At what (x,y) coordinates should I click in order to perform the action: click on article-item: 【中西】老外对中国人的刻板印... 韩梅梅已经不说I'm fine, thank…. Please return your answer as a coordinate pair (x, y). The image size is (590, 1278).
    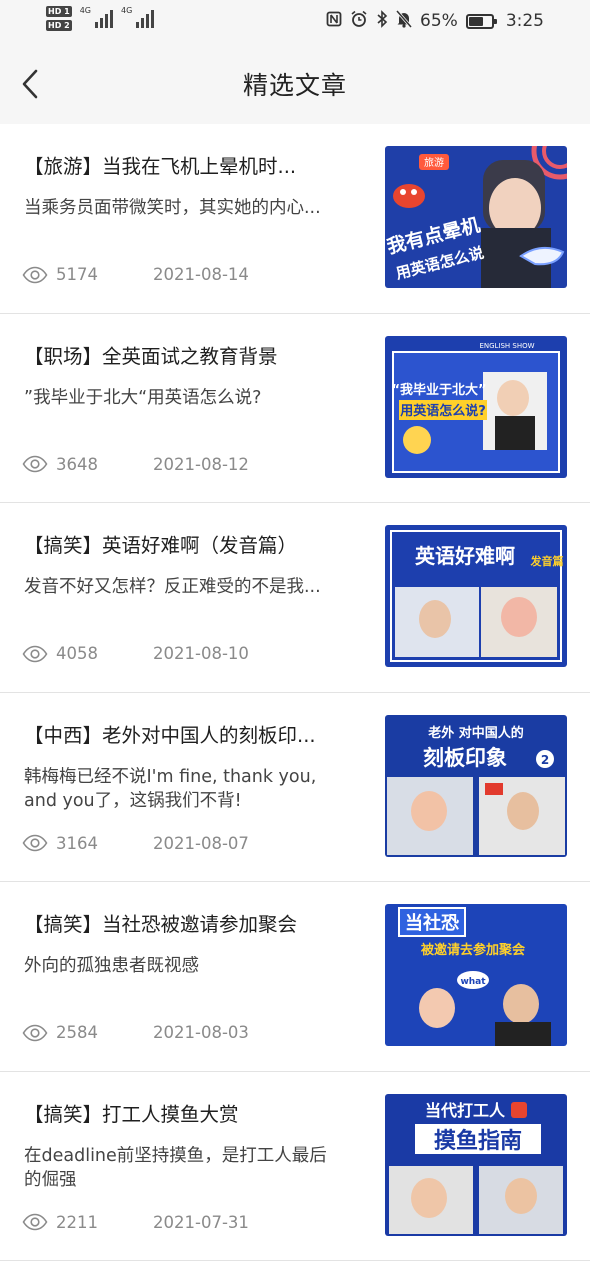
    Looking at the image, I should click on (295, 787).